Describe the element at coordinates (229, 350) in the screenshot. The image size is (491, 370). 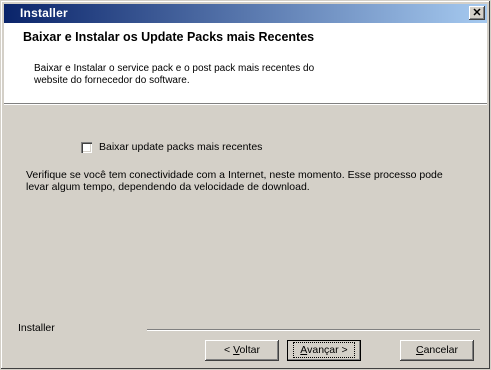
I see `back-button-prefix: <` at that location.